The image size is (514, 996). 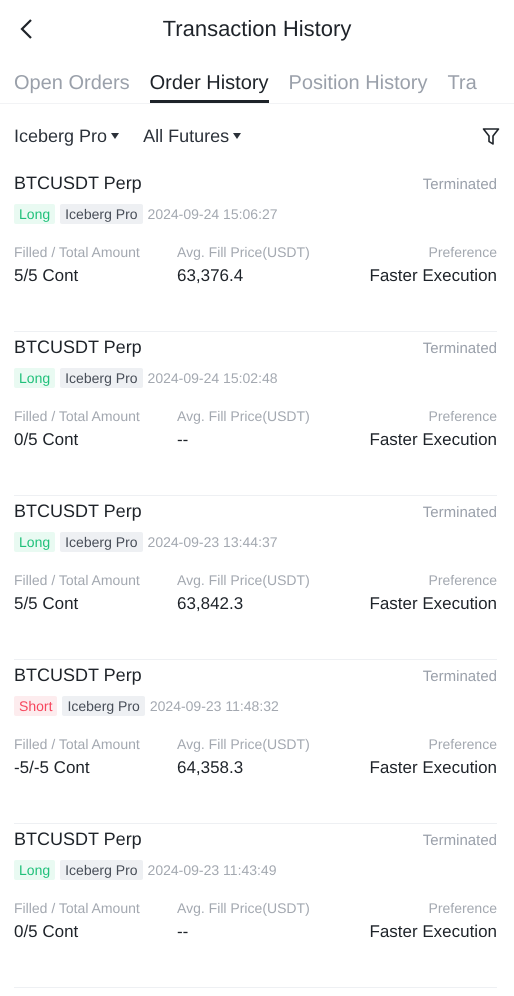 I want to click on price-value: 63,376.4, so click(x=210, y=276).